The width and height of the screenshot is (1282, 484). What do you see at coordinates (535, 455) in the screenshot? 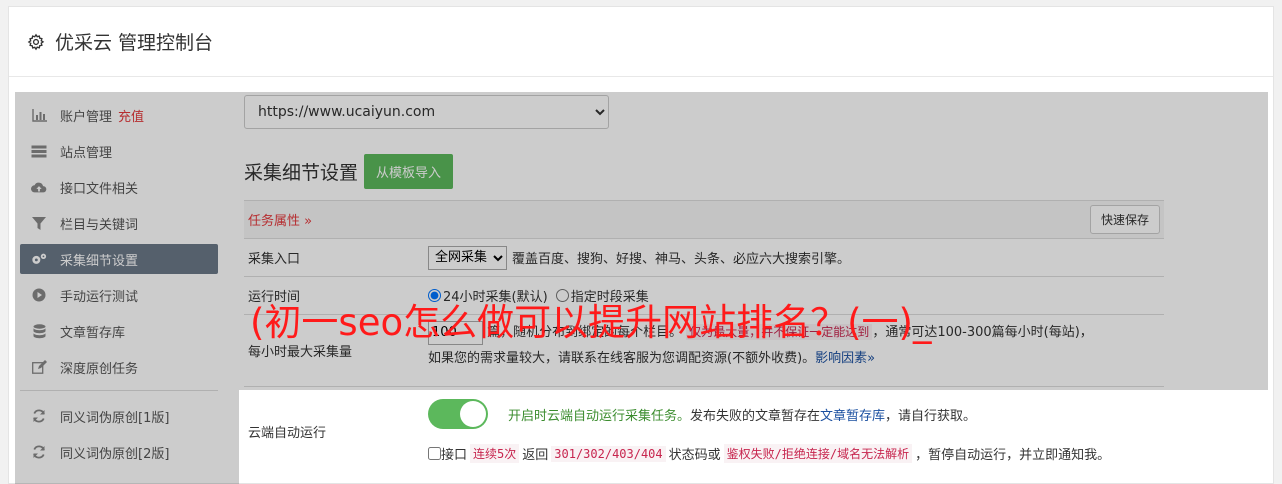
I see `iface-mid-1: 返回` at bounding box center [535, 455].